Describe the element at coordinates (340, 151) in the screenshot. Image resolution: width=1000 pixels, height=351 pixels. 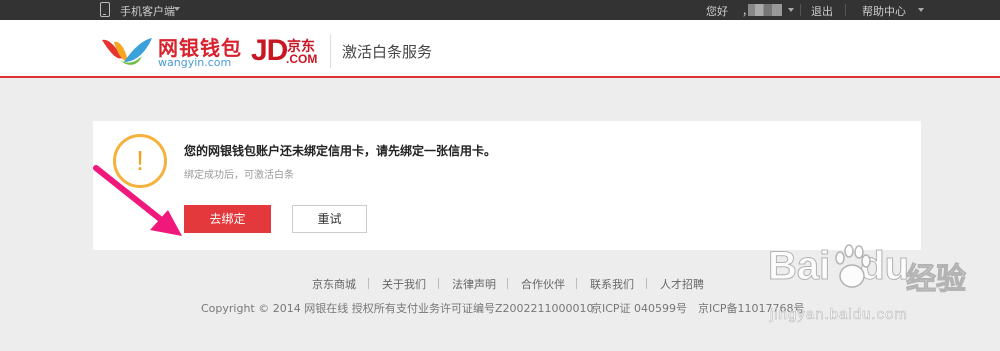
I see `notice-message: 您的网银钱包账户还未绑定信用卡，请先绑定一张信用卡。` at that location.